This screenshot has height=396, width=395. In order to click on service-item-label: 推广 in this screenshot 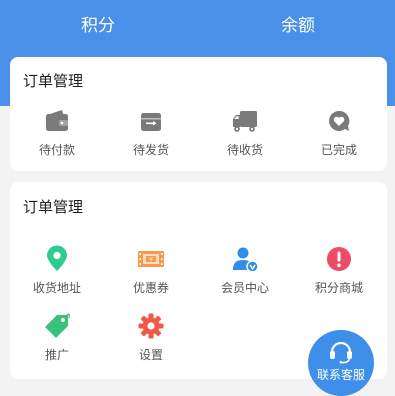, I will do `click(56, 355)`.